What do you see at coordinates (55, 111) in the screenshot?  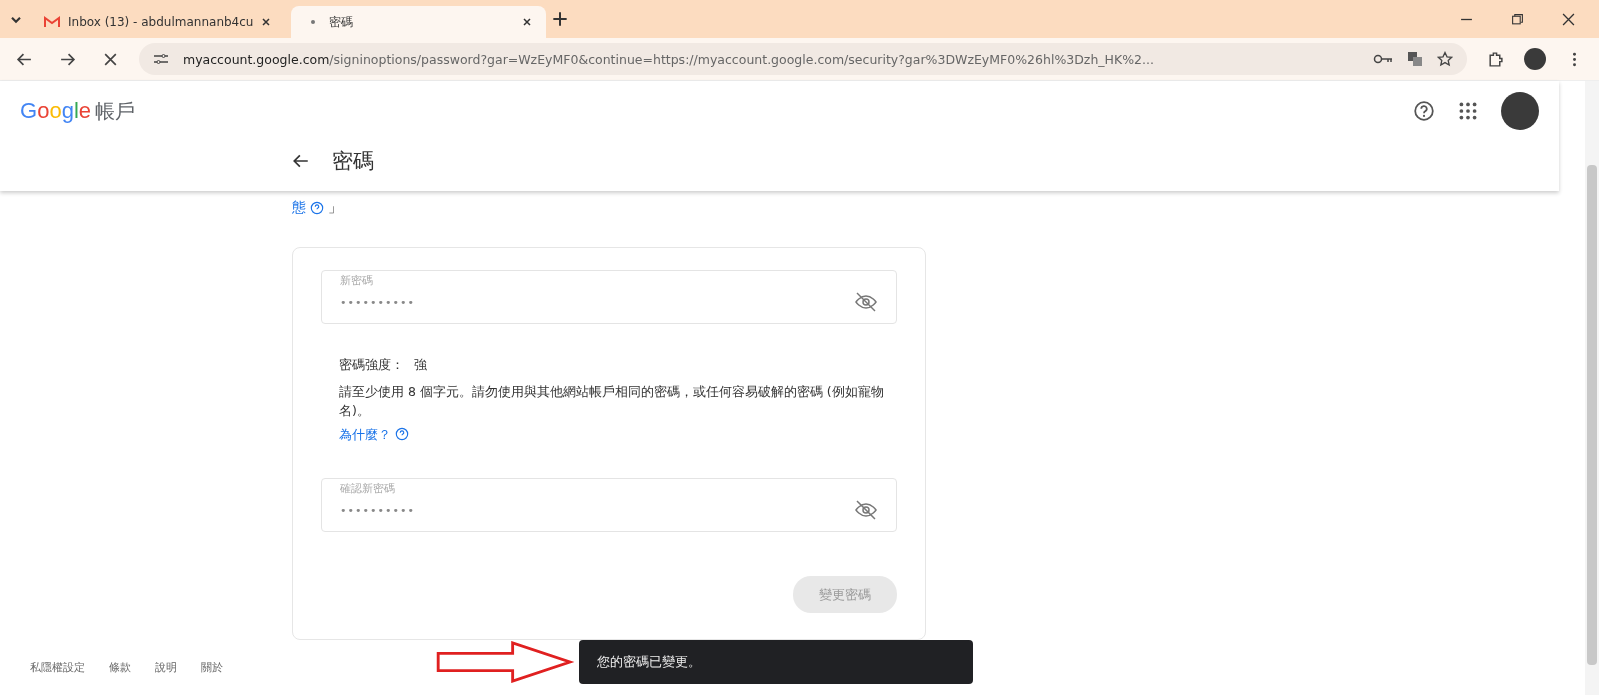 I see `google-logo: Google` at bounding box center [55, 111].